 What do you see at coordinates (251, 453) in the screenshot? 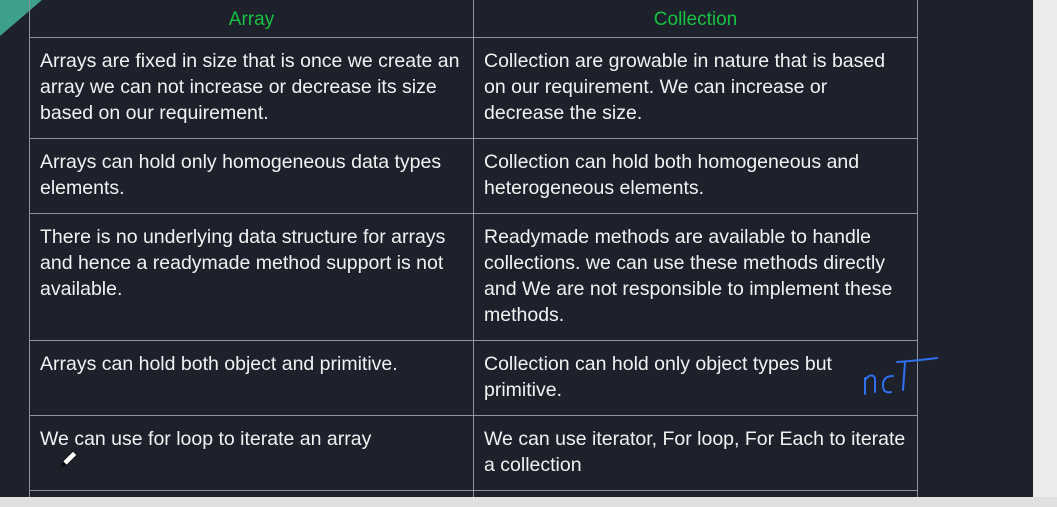
I see `array-cell: We can use for loop to iterate an array` at bounding box center [251, 453].